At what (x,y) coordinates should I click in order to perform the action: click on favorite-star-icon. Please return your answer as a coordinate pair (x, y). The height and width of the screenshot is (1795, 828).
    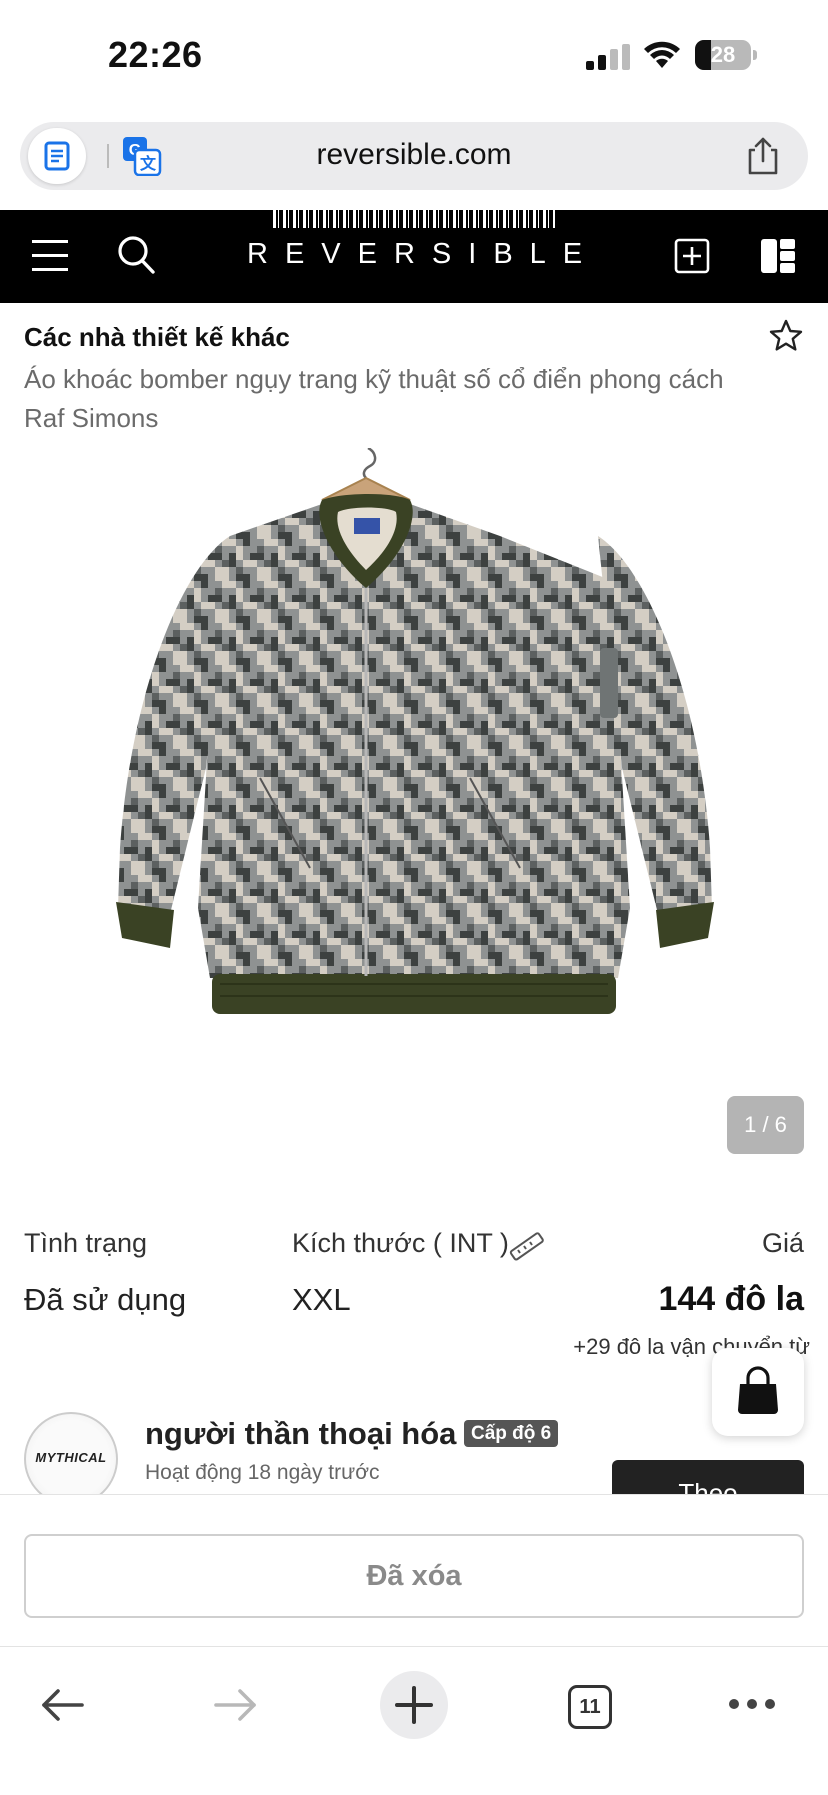
    Looking at the image, I should click on (786, 336).